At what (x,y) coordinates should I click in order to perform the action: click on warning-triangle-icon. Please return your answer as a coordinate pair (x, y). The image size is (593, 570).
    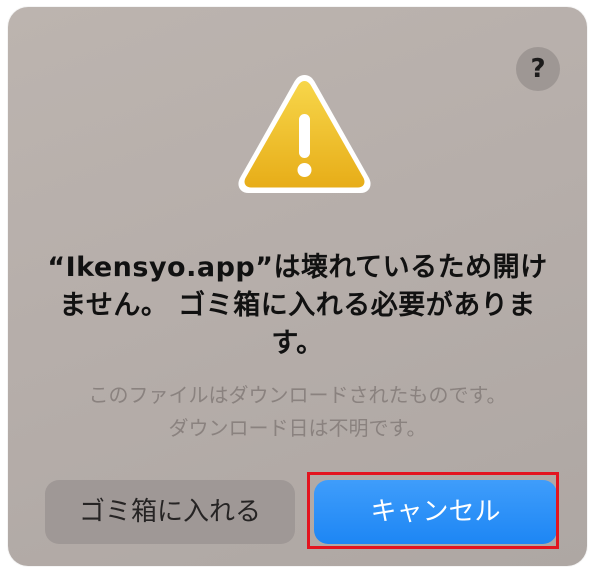
    Looking at the image, I should click on (304, 134).